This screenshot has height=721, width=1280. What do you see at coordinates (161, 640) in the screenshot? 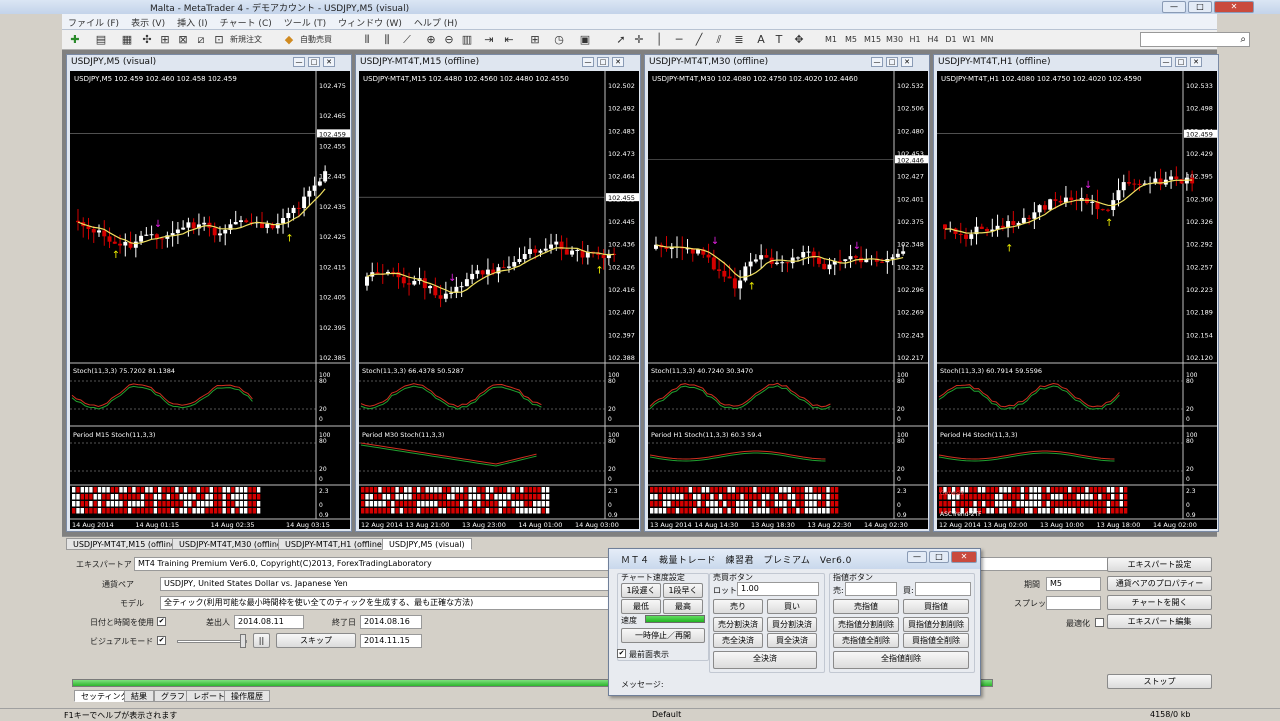
I see `visual-mode-checkbox: ✔` at bounding box center [161, 640].